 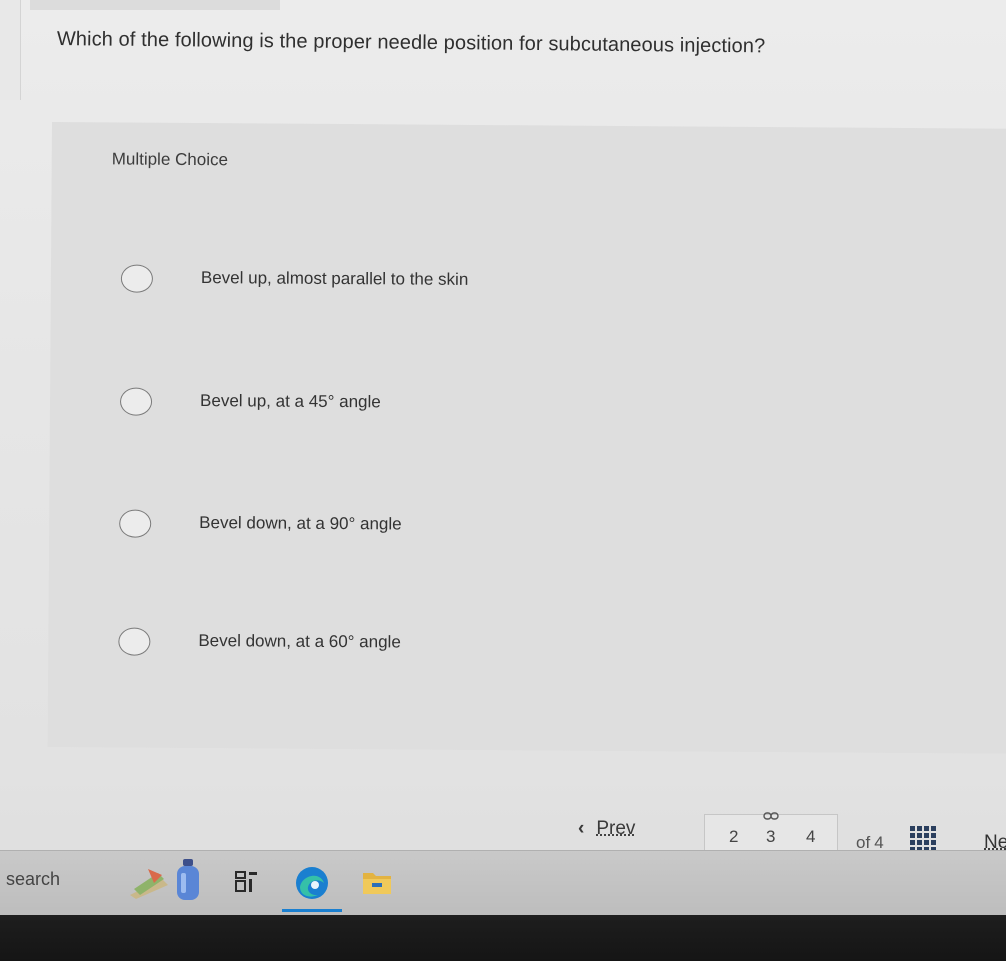 I want to click on grid-icon, so click(x=923, y=839).